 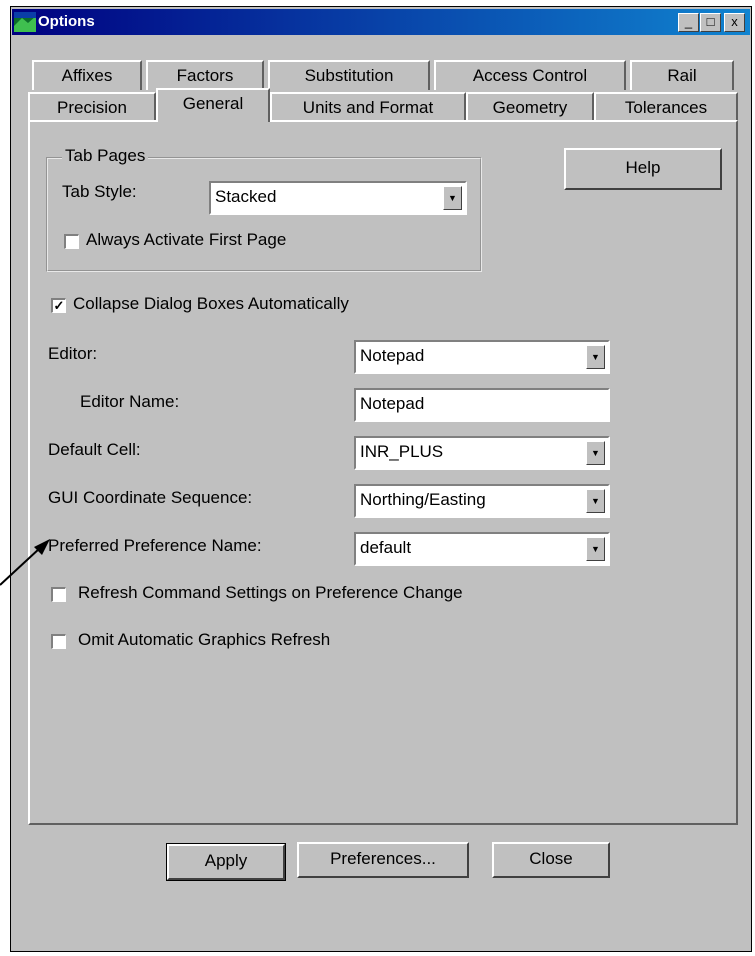 What do you see at coordinates (338, 198) in the screenshot?
I see `tab-style-dropdown: Stacked ▼` at bounding box center [338, 198].